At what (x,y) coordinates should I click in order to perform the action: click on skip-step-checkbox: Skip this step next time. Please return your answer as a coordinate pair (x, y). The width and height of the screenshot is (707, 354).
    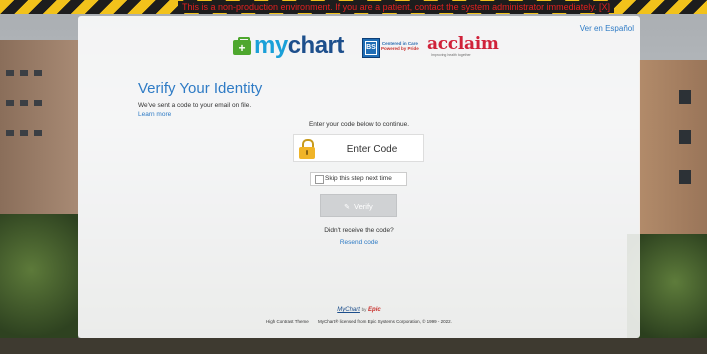
    Looking at the image, I should click on (358, 179).